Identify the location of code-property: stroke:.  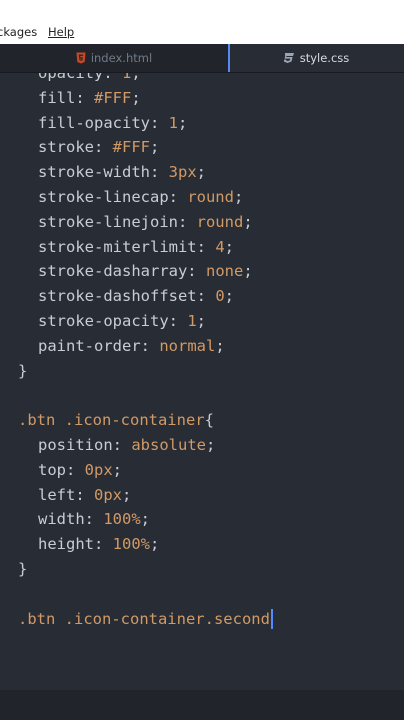
(75, 147).